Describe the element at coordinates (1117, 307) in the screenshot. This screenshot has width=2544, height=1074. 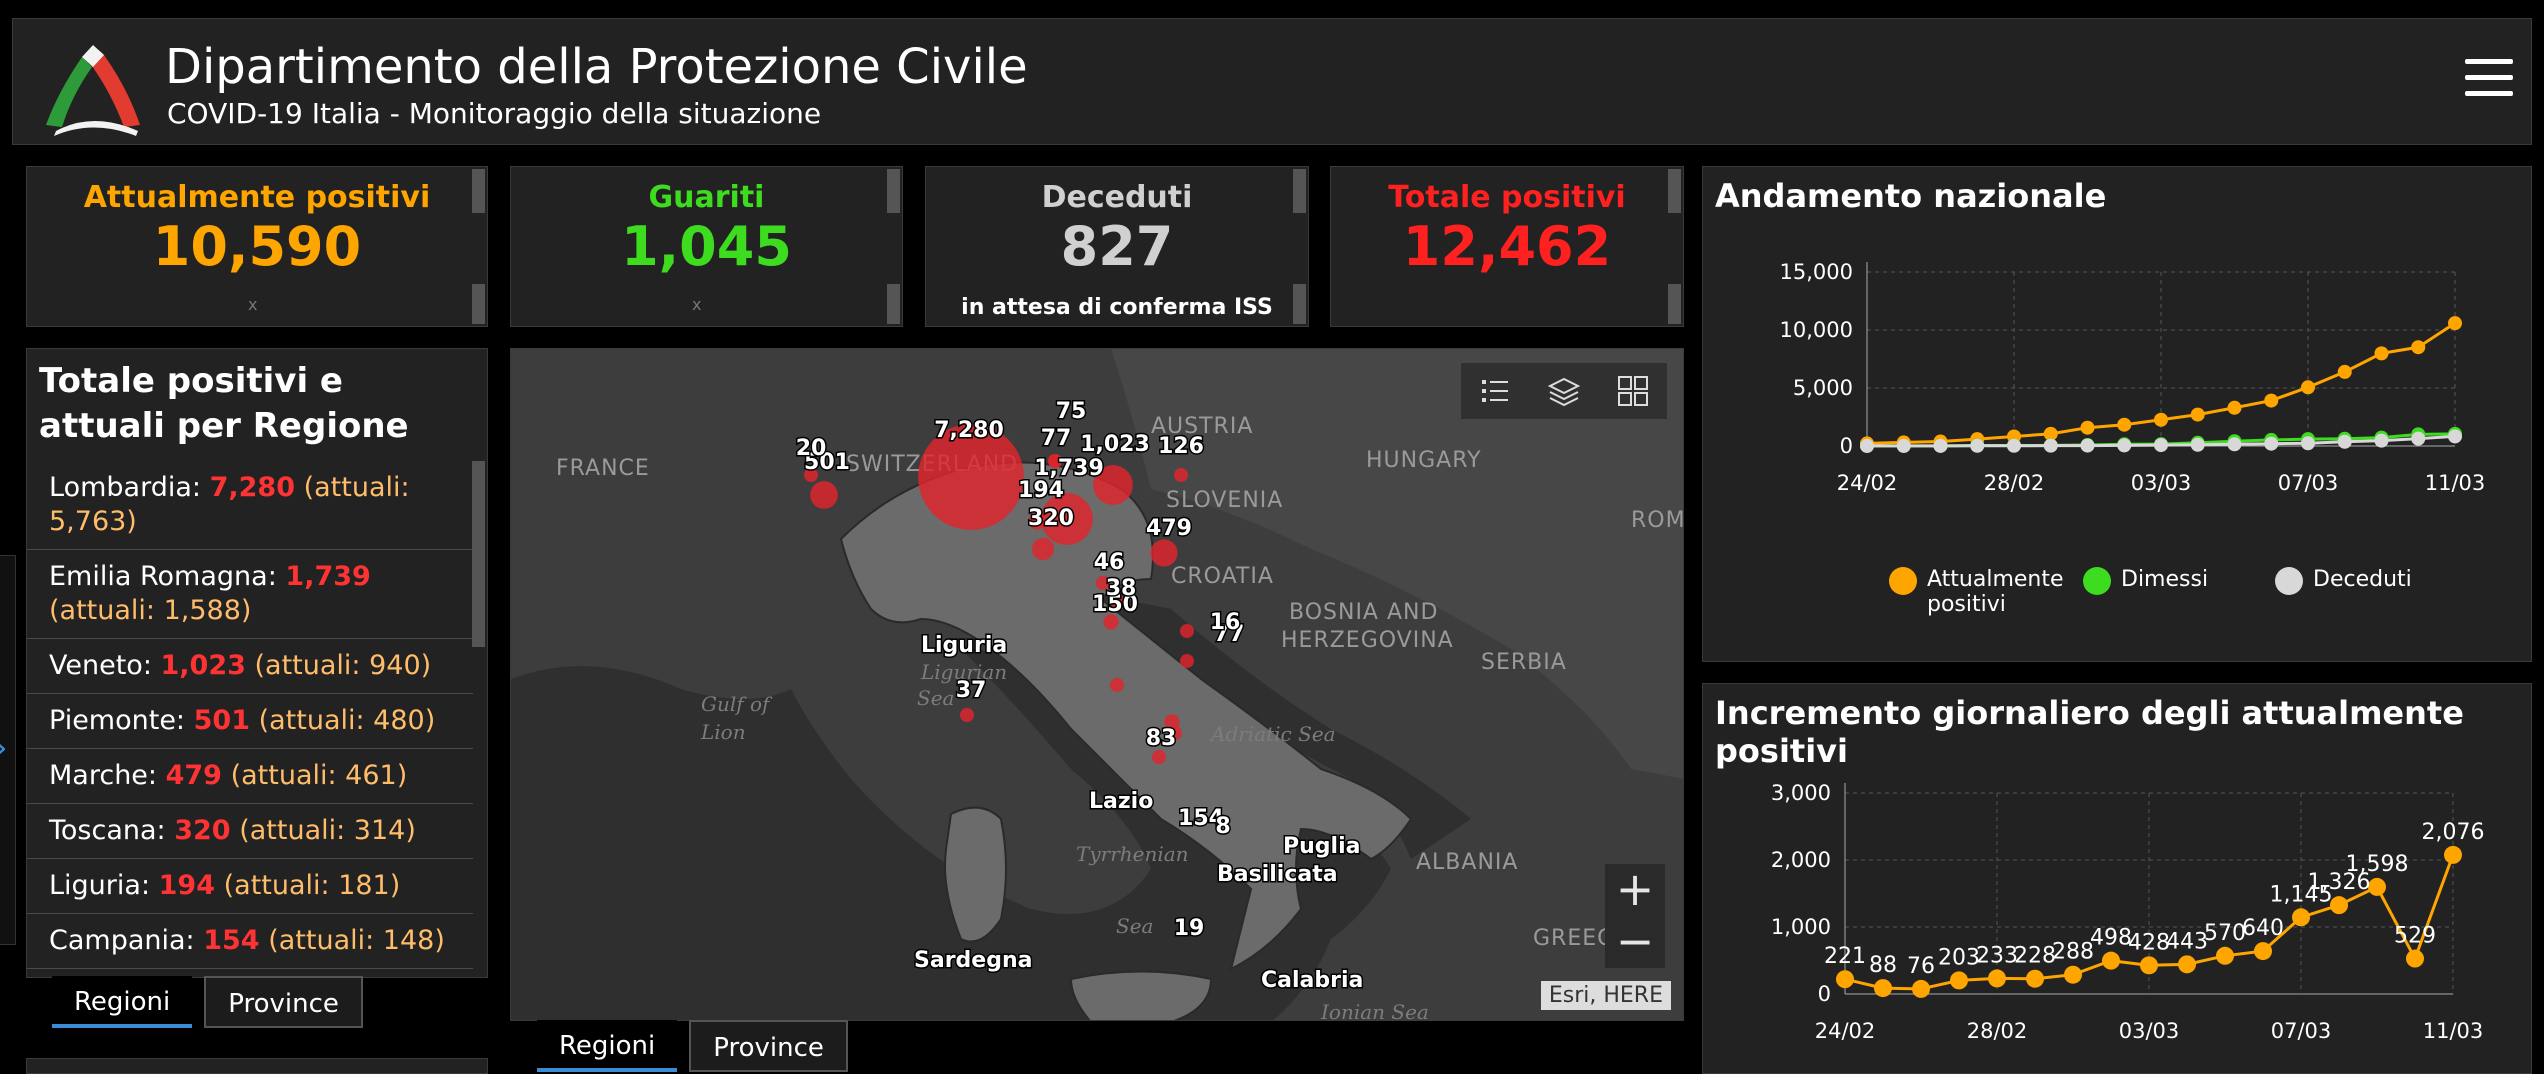
I see `card-note: in attesa di conferma ISS` at that location.